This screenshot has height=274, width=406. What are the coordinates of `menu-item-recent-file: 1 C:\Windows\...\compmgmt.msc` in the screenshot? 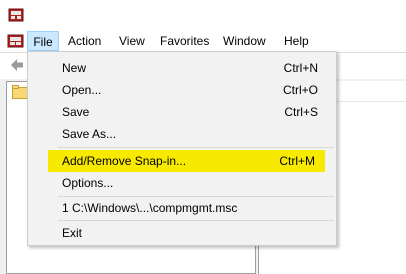 It's located at (182, 208).